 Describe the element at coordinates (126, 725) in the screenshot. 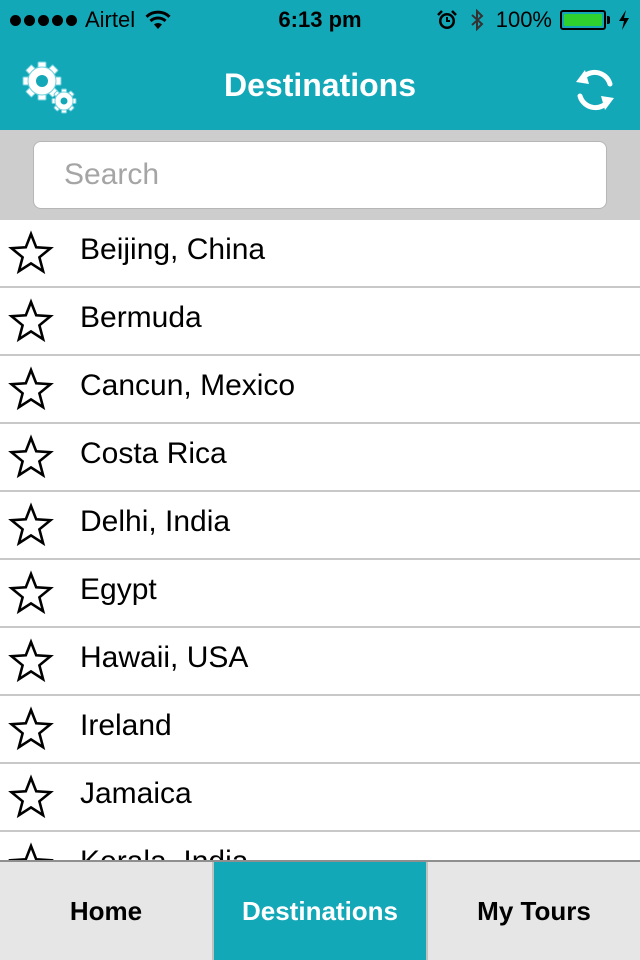

I see `list-item-label: Ireland` at that location.